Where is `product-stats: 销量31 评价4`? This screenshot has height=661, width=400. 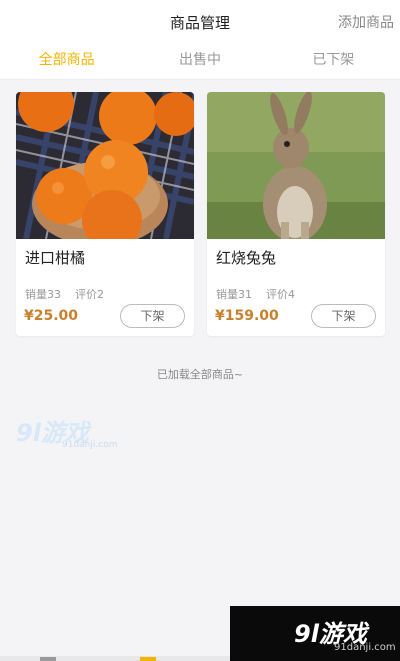 product-stats: 销量31 评价4 is located at coordinates (255, 294).